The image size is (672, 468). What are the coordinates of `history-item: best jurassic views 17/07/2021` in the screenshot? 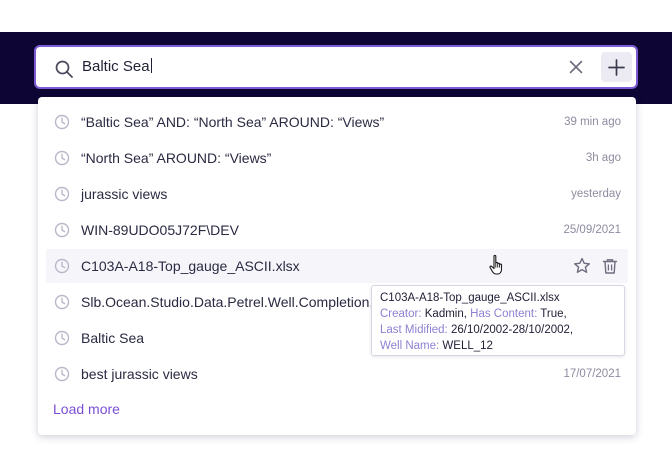 It's located at (337, 374).